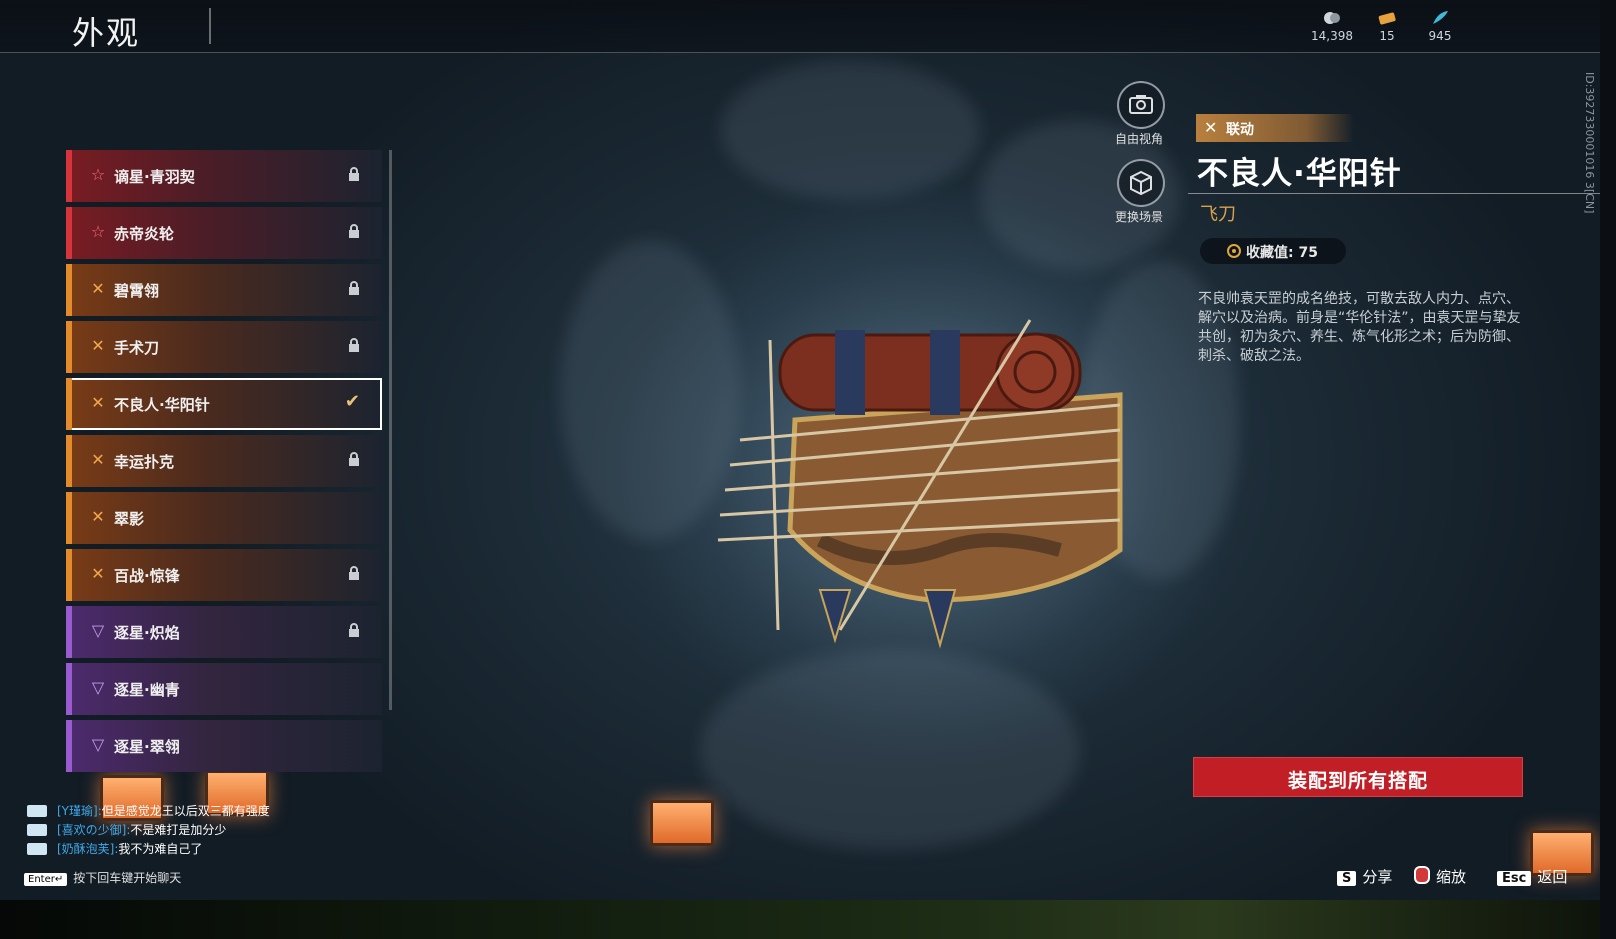 The image size is (1616, 939). I want to click on chat-text: 但是感觉龙王以后双三都有强度, so click(185, 811).